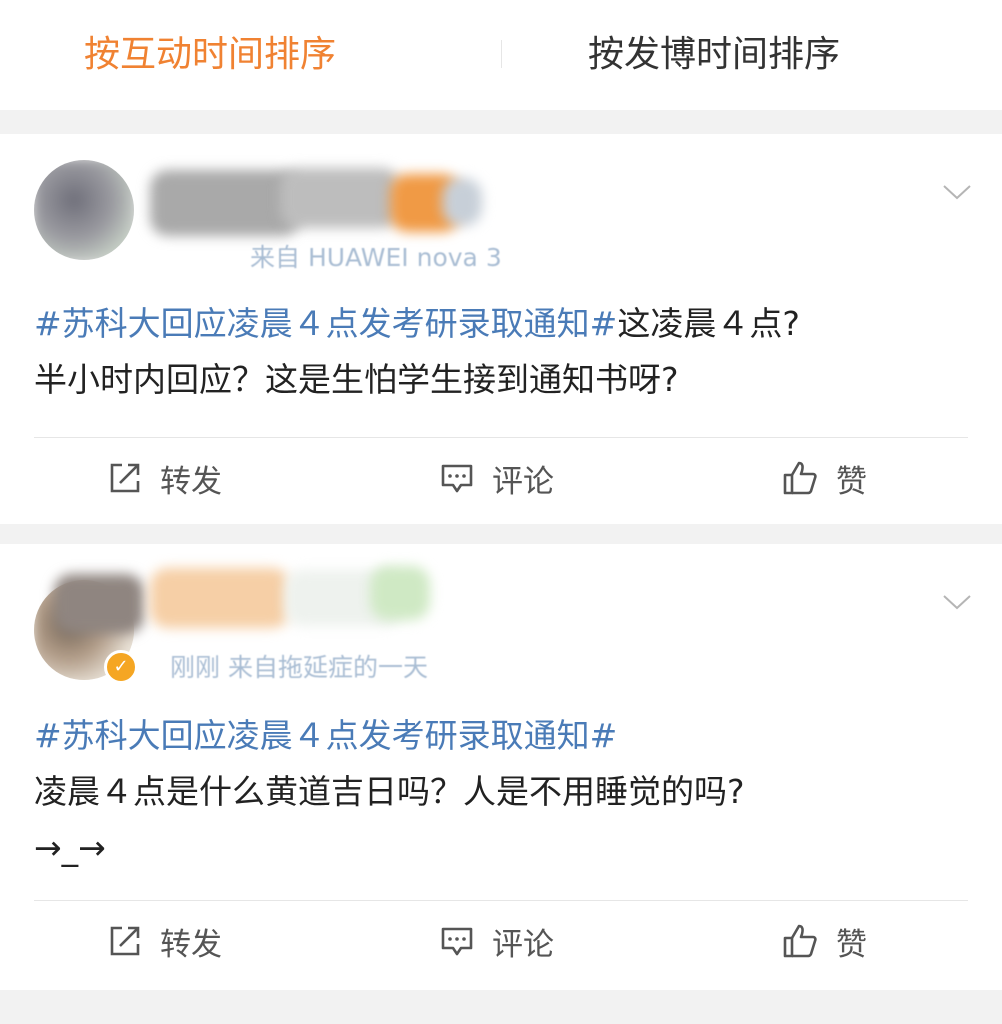 This screenshot has width=1002, height=1024. I want to click on post-meta-source: 刚刚 来自拖延症的一天, so click(299, 667).